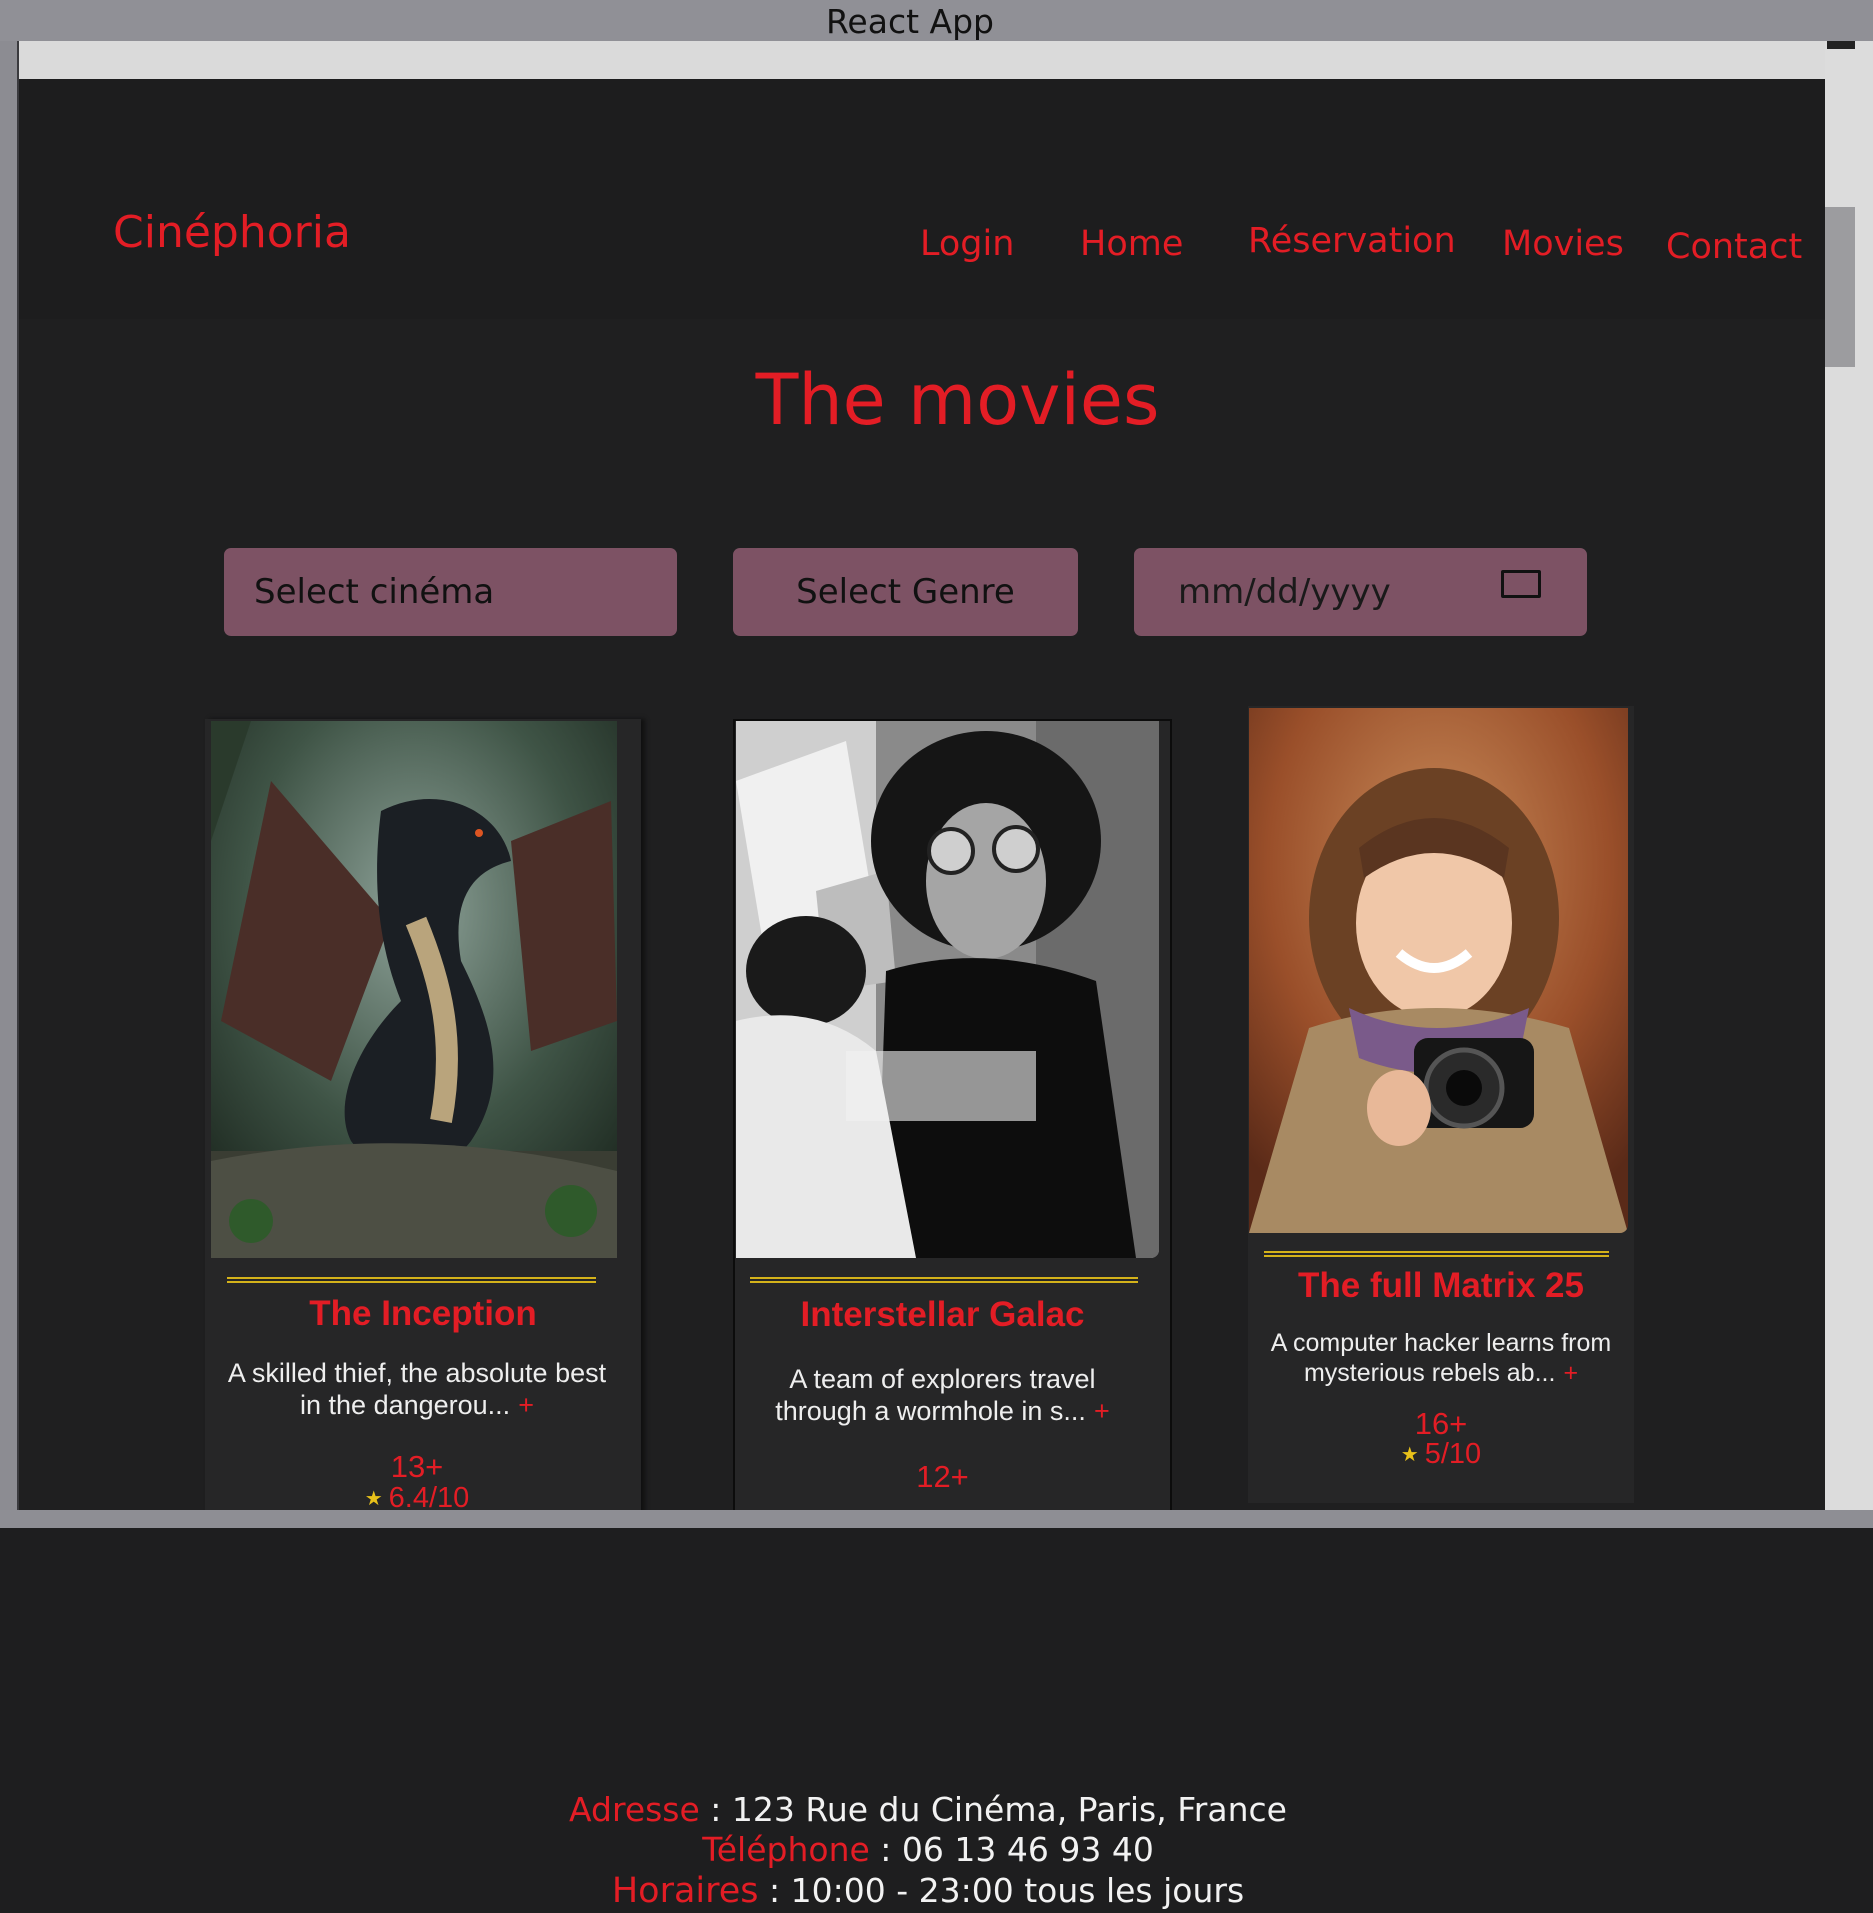 The width and height of the screenshot is (1873, 1913). Describe the element at coordinates (1441, 1286) in the screenshot. I see `movie-title: The full Matrix 25` at that location.